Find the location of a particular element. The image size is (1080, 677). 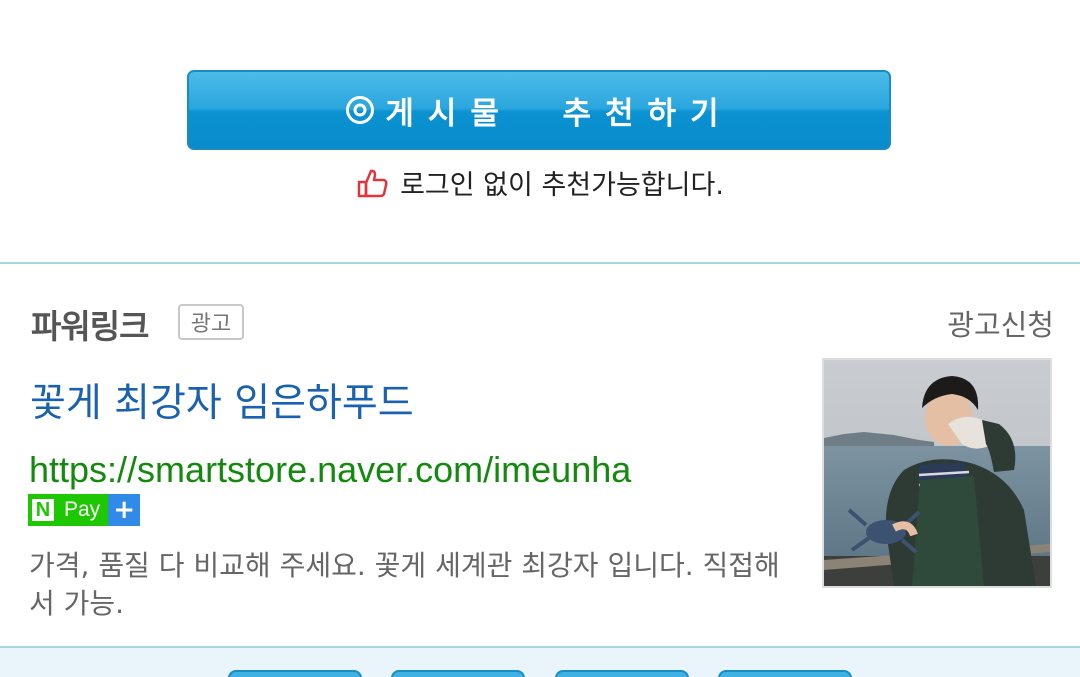

section-divider is located at coordinates (540, 263).